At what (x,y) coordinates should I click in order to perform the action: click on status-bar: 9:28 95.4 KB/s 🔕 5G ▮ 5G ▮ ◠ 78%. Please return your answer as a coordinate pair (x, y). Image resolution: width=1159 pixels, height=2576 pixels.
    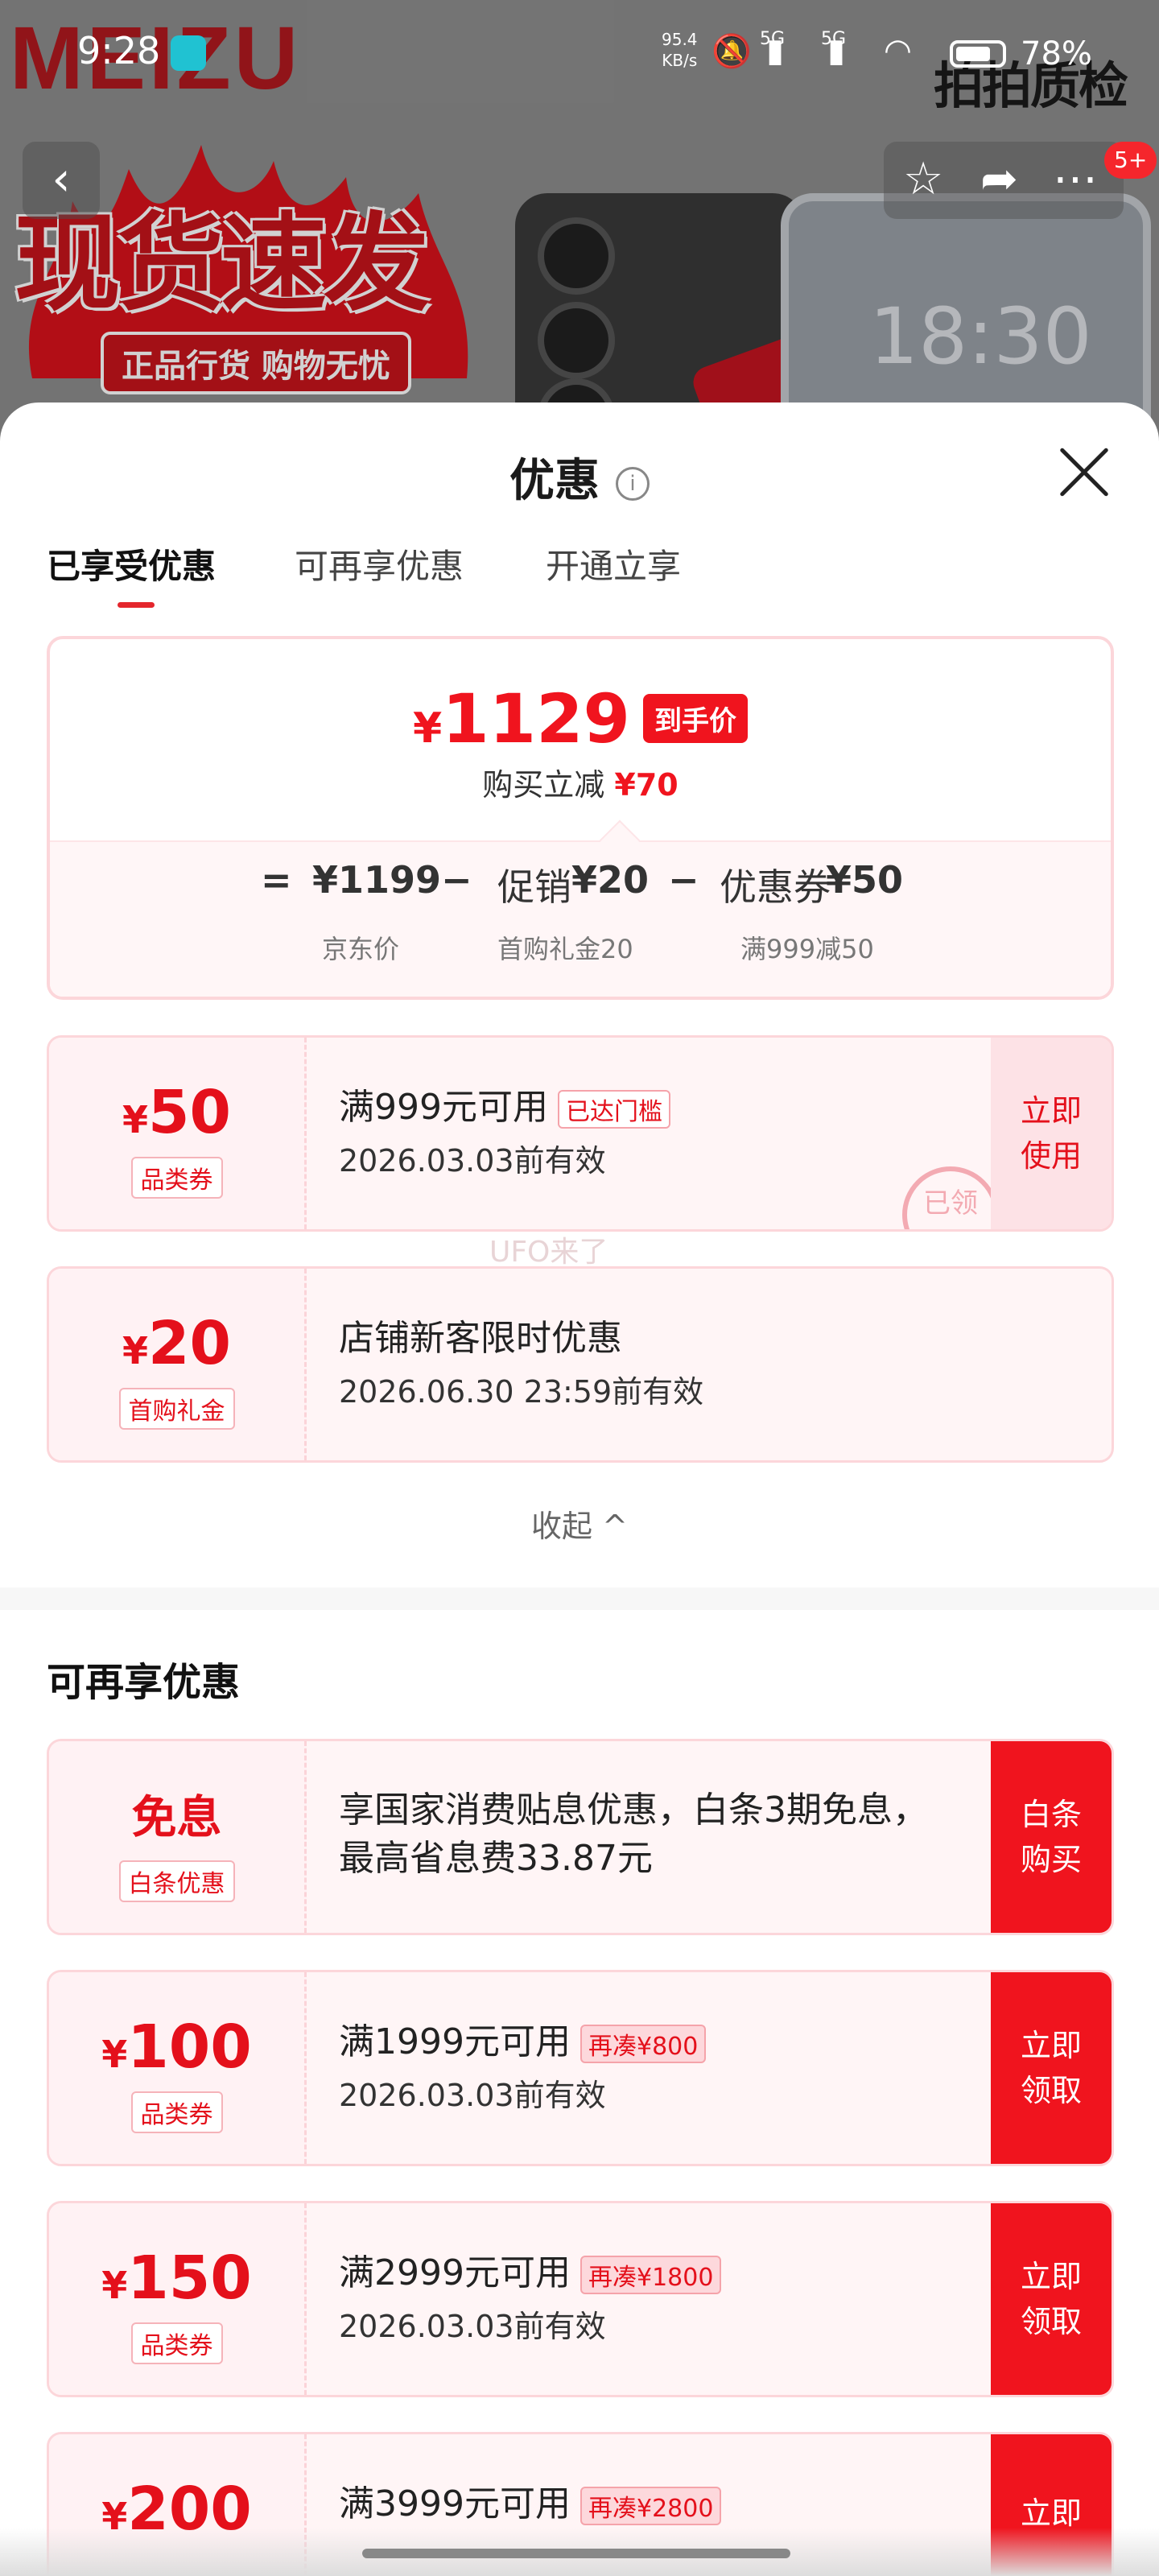
    Looking at the image, I should click on (579, 53).